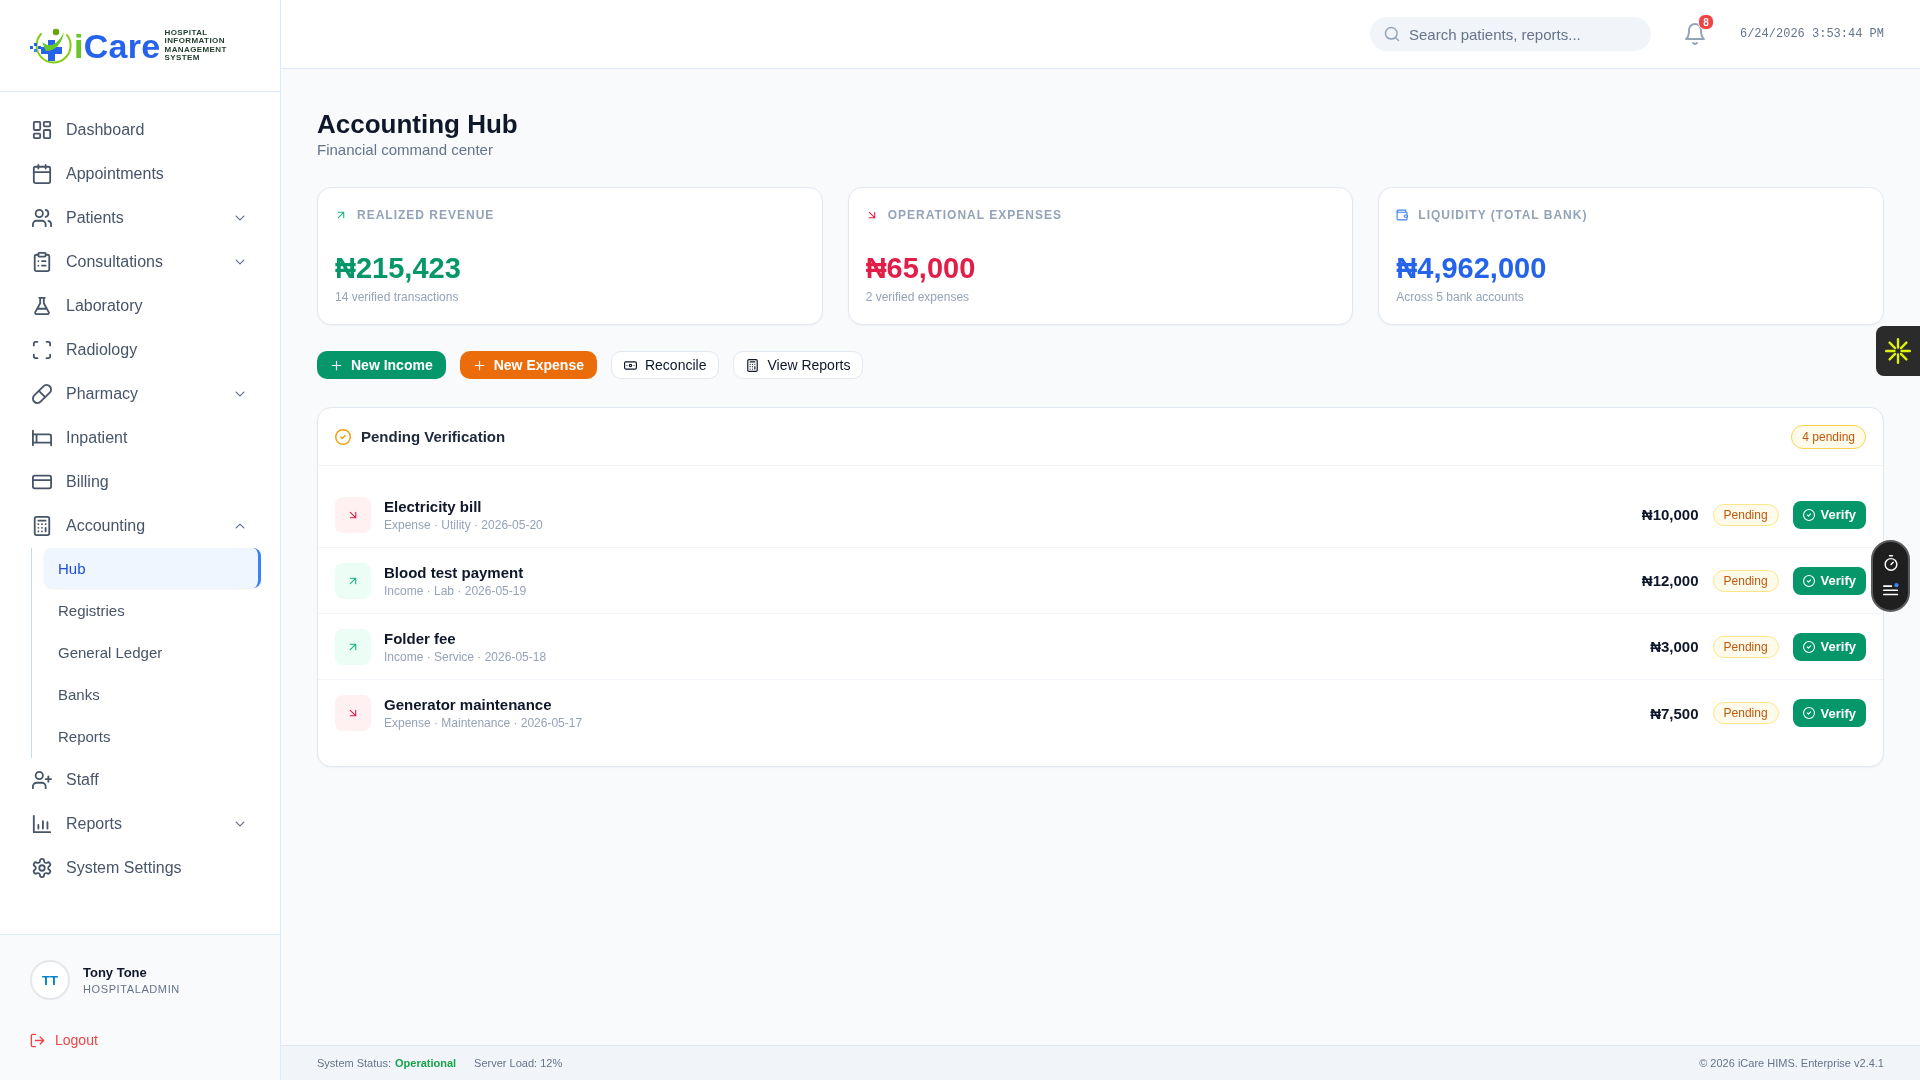  Describe the element at coordinates (140, 824) in the screenshot. I see `nav-item: Reports` at that location.